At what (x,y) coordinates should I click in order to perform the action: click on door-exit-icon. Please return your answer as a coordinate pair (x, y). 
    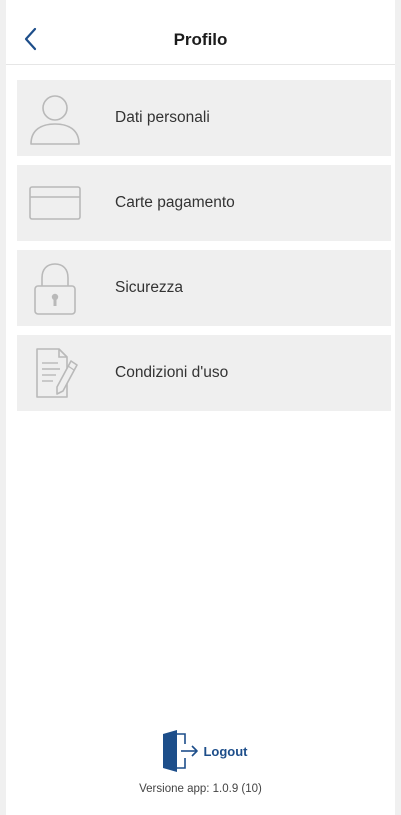
    Looking at the image, I should click on (181, 751).